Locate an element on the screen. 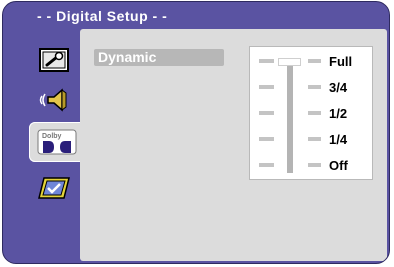  level-label: 1/2 is located at coordinates (338, 113).